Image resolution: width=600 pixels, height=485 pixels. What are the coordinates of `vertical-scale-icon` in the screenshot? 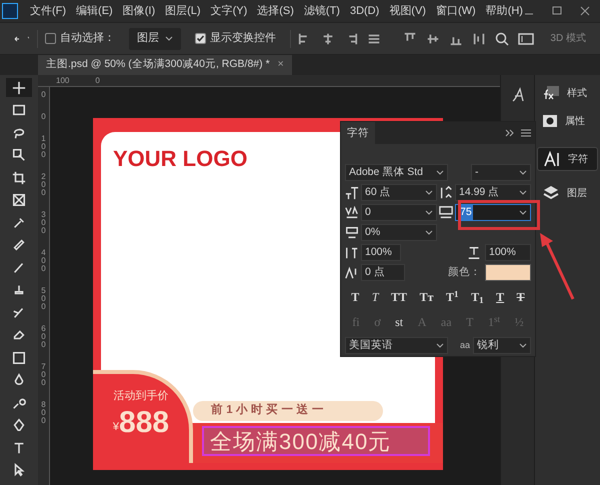 It's located at (352, 253).